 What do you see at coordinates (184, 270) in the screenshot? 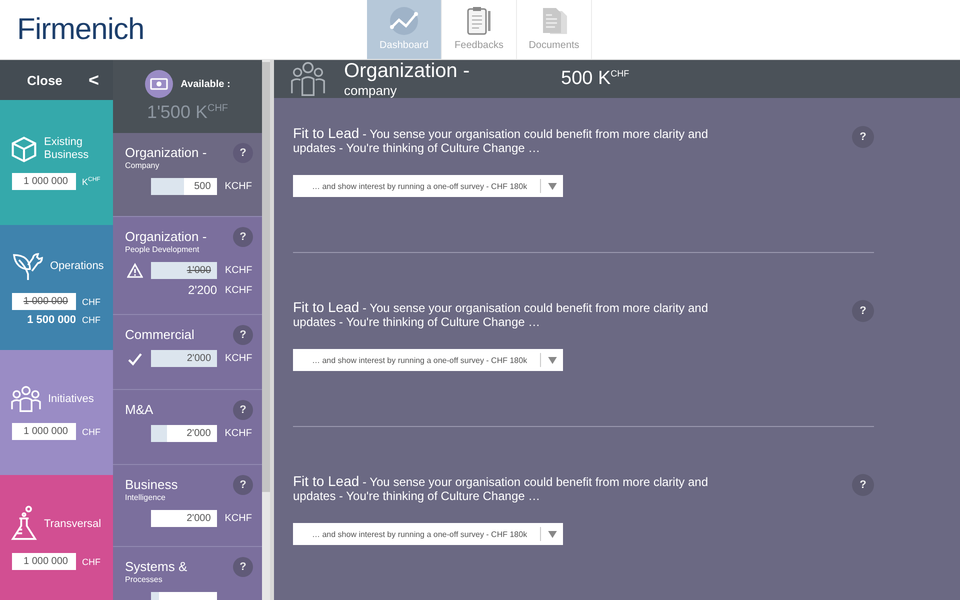
I see `amount-field: 1'000` at bounding box center [184, 270].